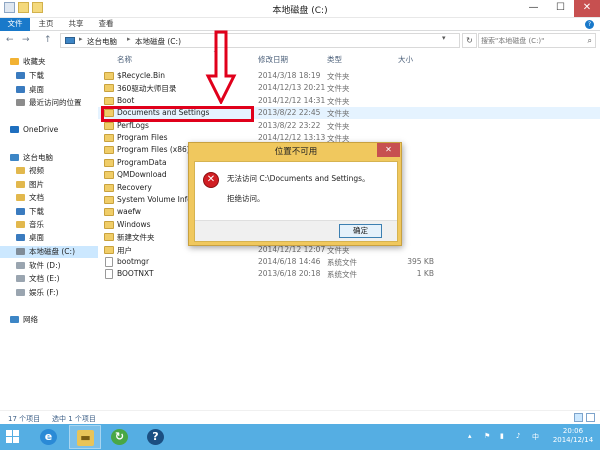 This screenshot has width=600, height=450. What do you see at coordinates (573, 440) in the screenshot?
I see `clock-date: 2014/12/14` at bounding box center [573, 440].